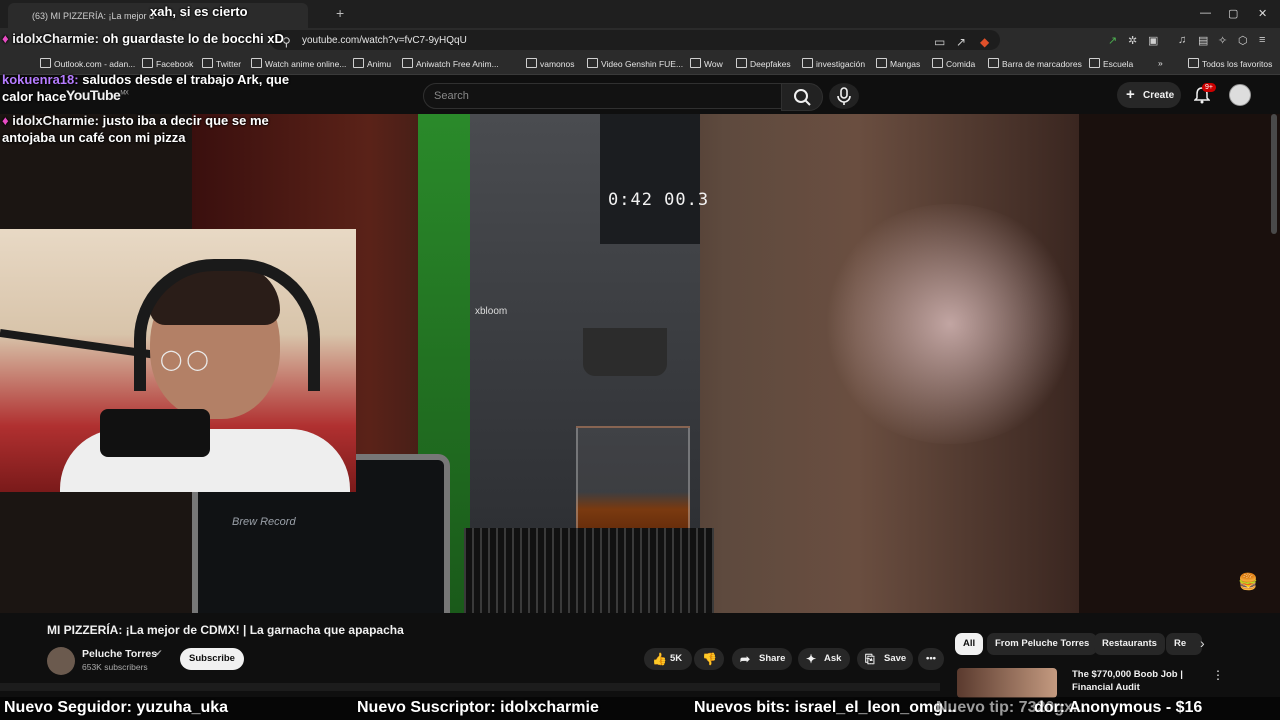 This screenshot has width=1280, height=720. Describe the element at coordinates (358, 63) in the screenshot. I see `animu-icon` at that location.